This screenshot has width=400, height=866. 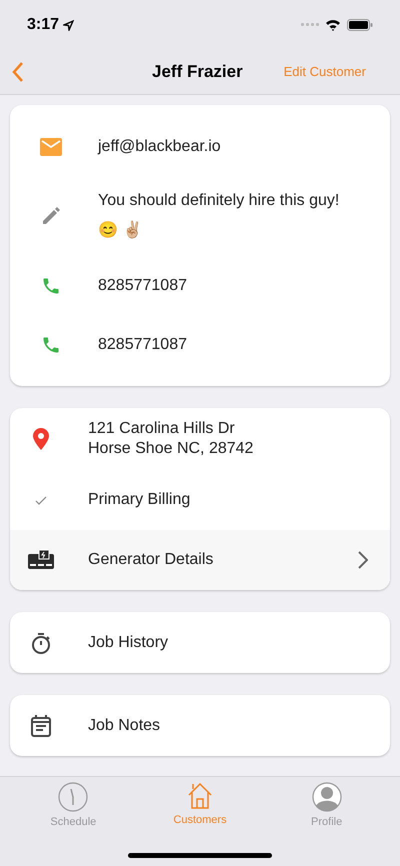 I want to click on nav-row-button: Job Notes, so click(x=200, y=725).